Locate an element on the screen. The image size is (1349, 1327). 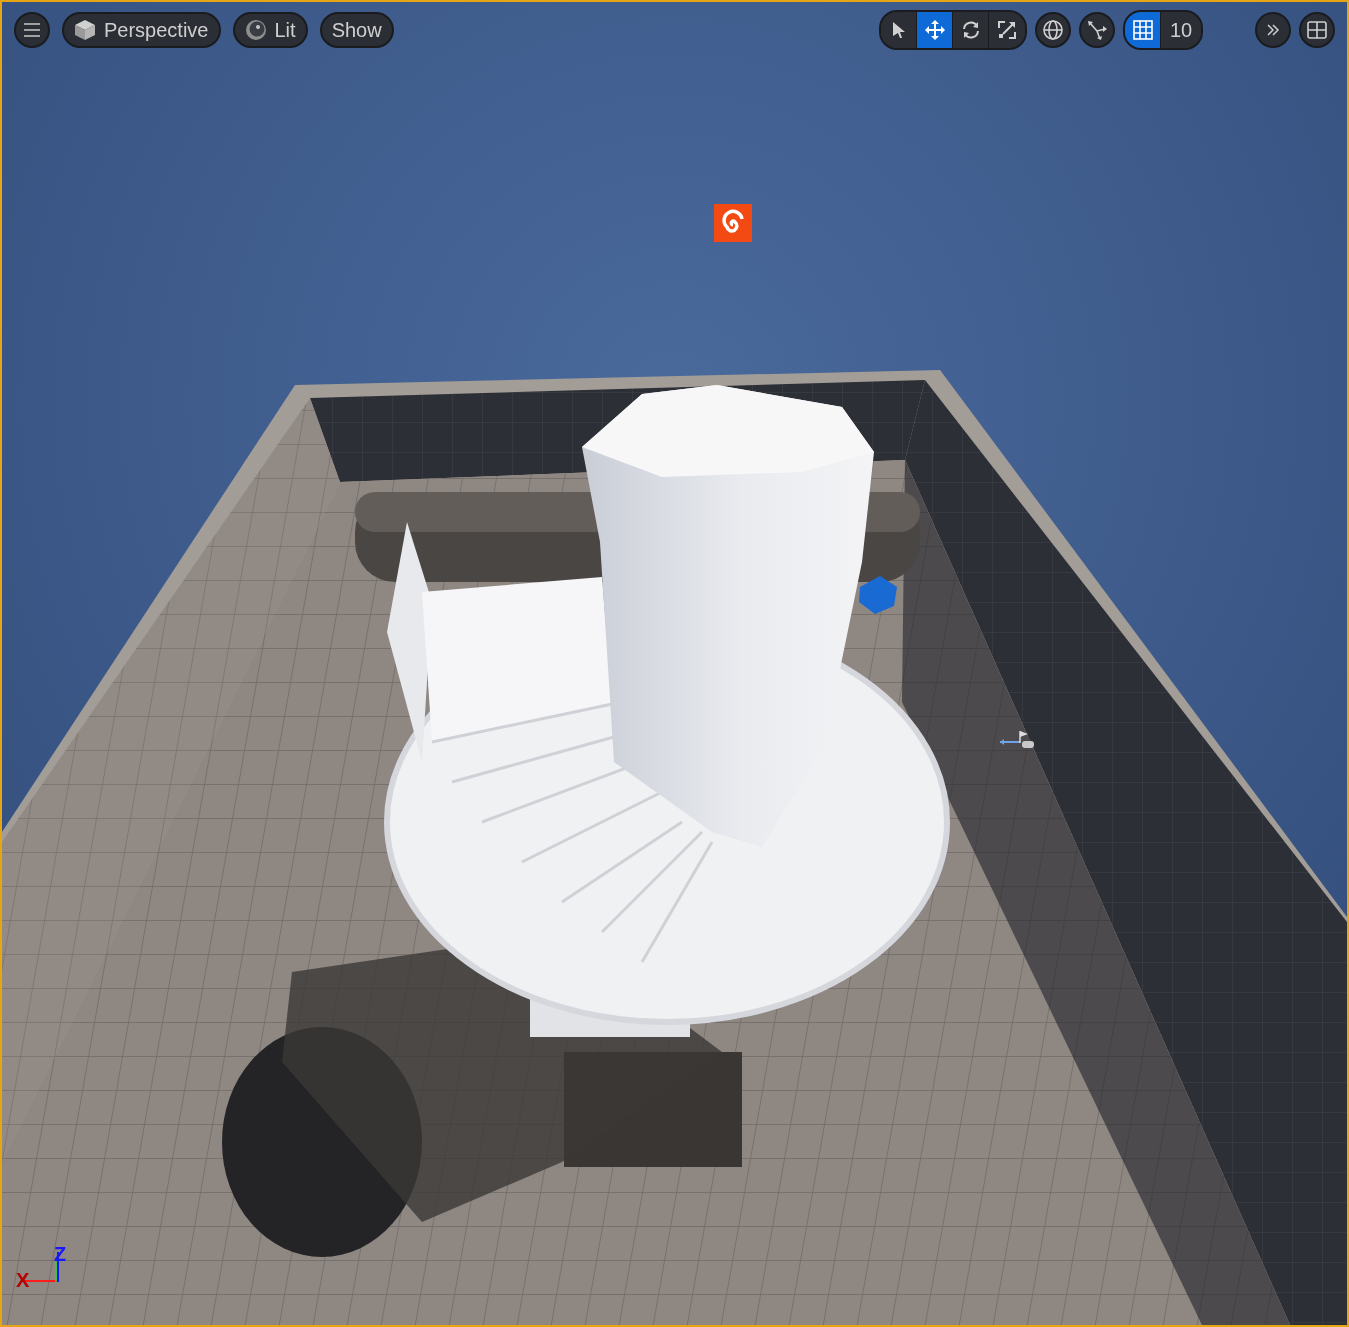
show-button: Show is located at coordinates (356, 30).